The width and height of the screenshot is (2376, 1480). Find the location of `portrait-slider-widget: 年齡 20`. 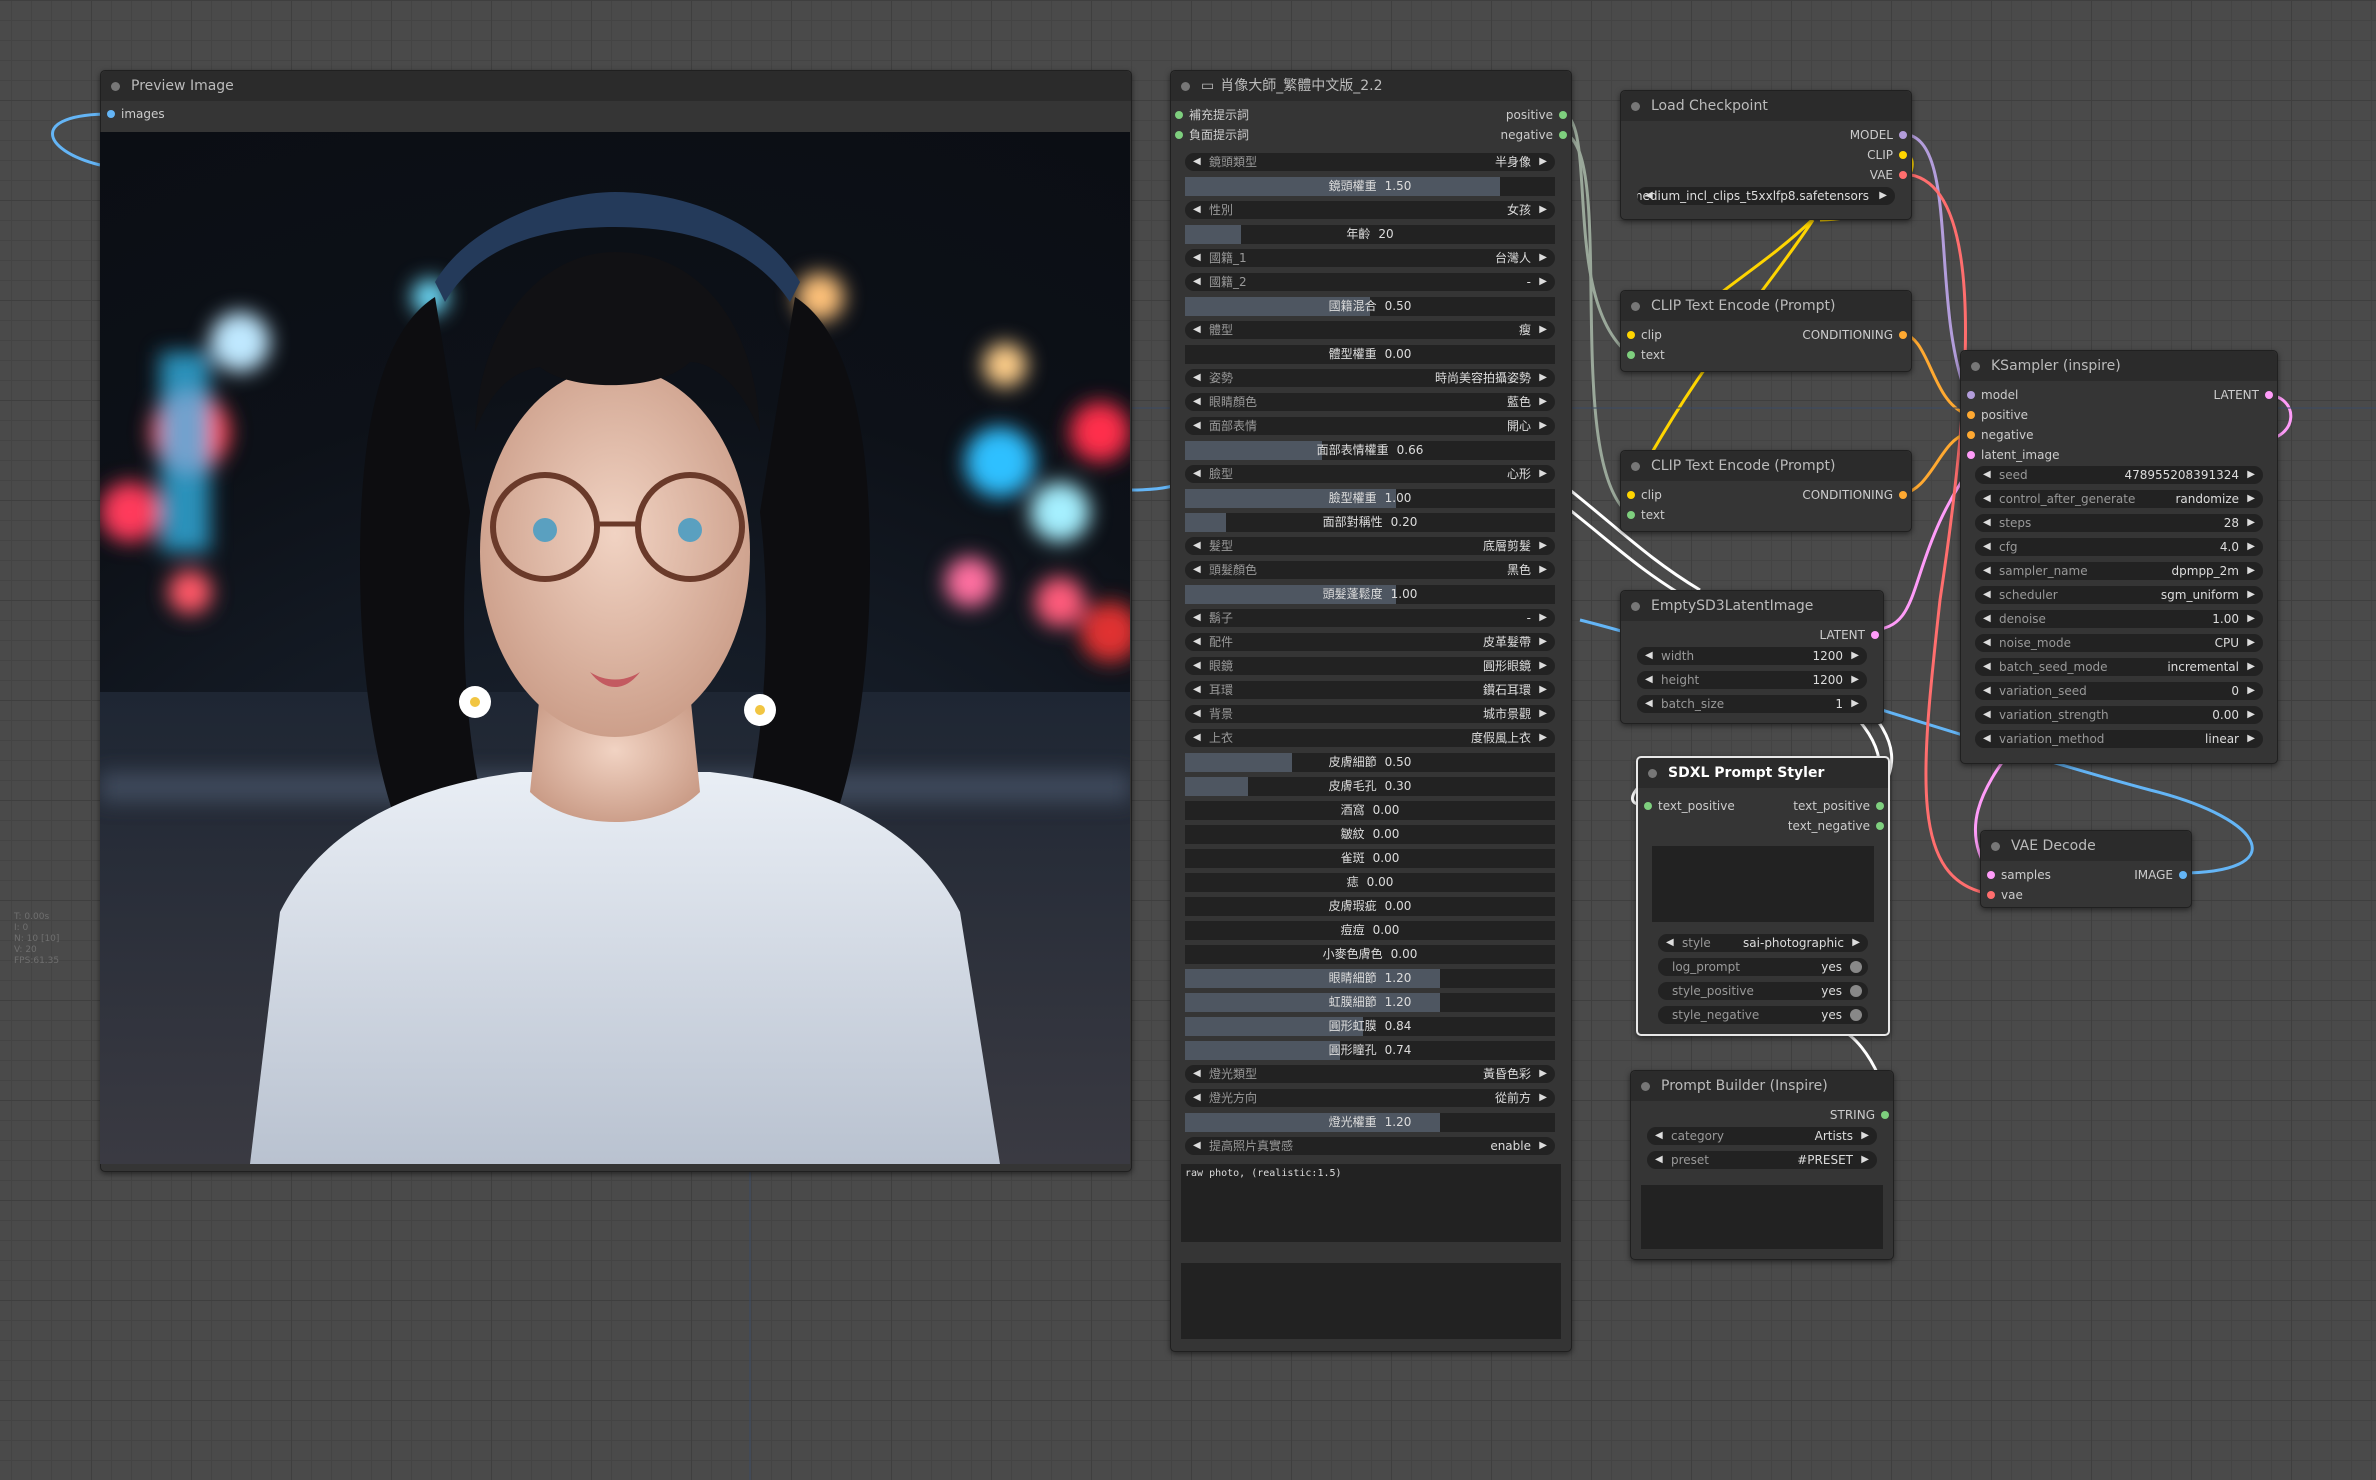

portrait-slider-widget: 年齡 20 is located at coordinates (1370, 234).